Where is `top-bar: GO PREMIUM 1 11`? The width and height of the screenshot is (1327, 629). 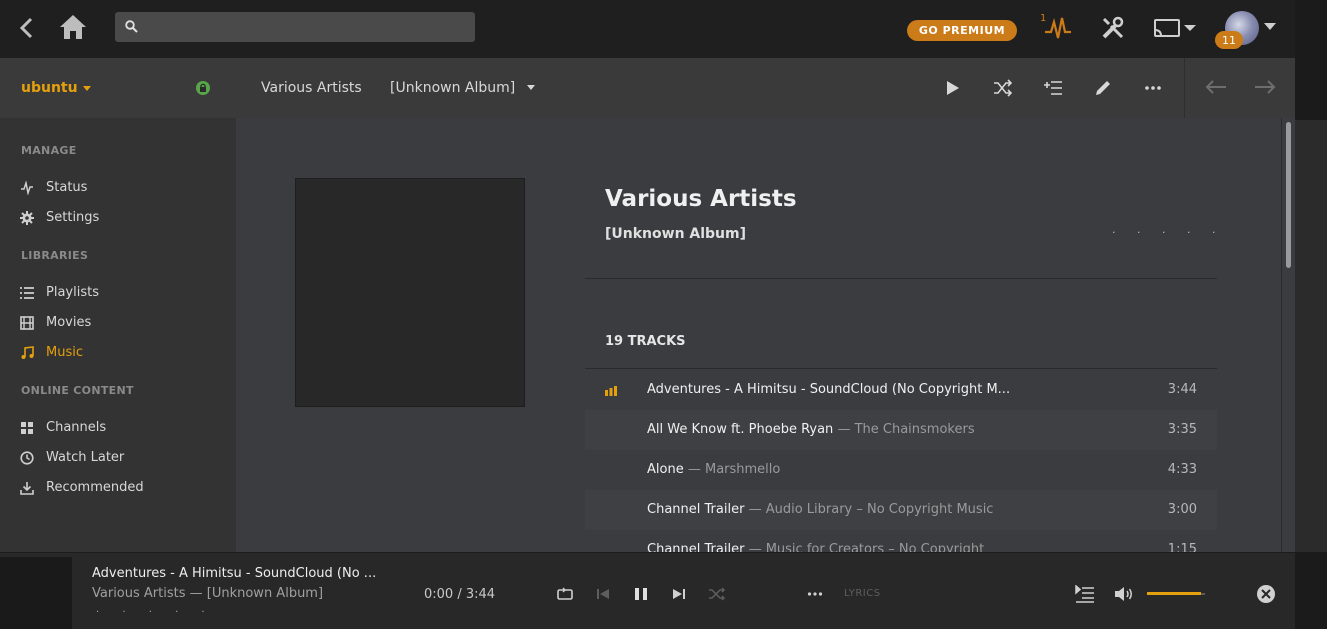 top-bar: GO PREMIUM 1 11 is located at coordinates (647, 29).